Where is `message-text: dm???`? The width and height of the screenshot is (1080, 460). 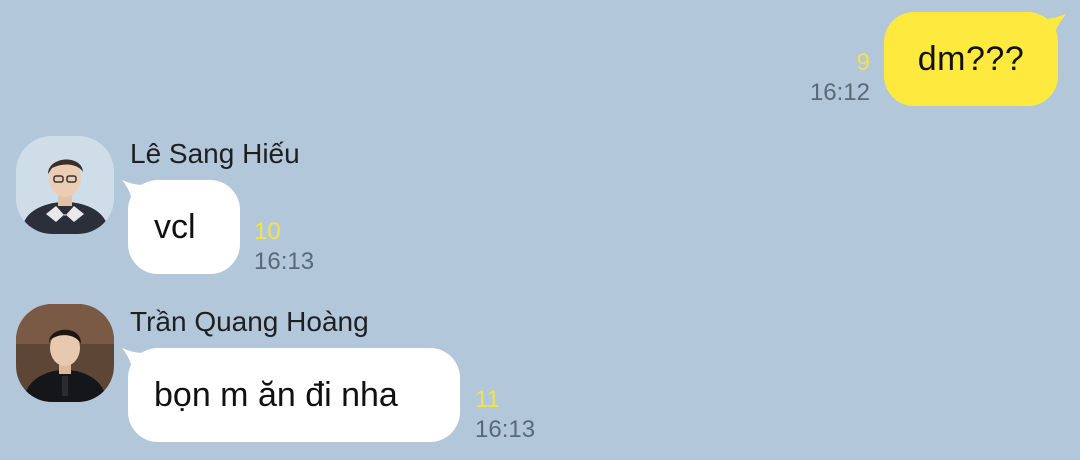 message-text: dm??? is located at coordinates (971, 58).